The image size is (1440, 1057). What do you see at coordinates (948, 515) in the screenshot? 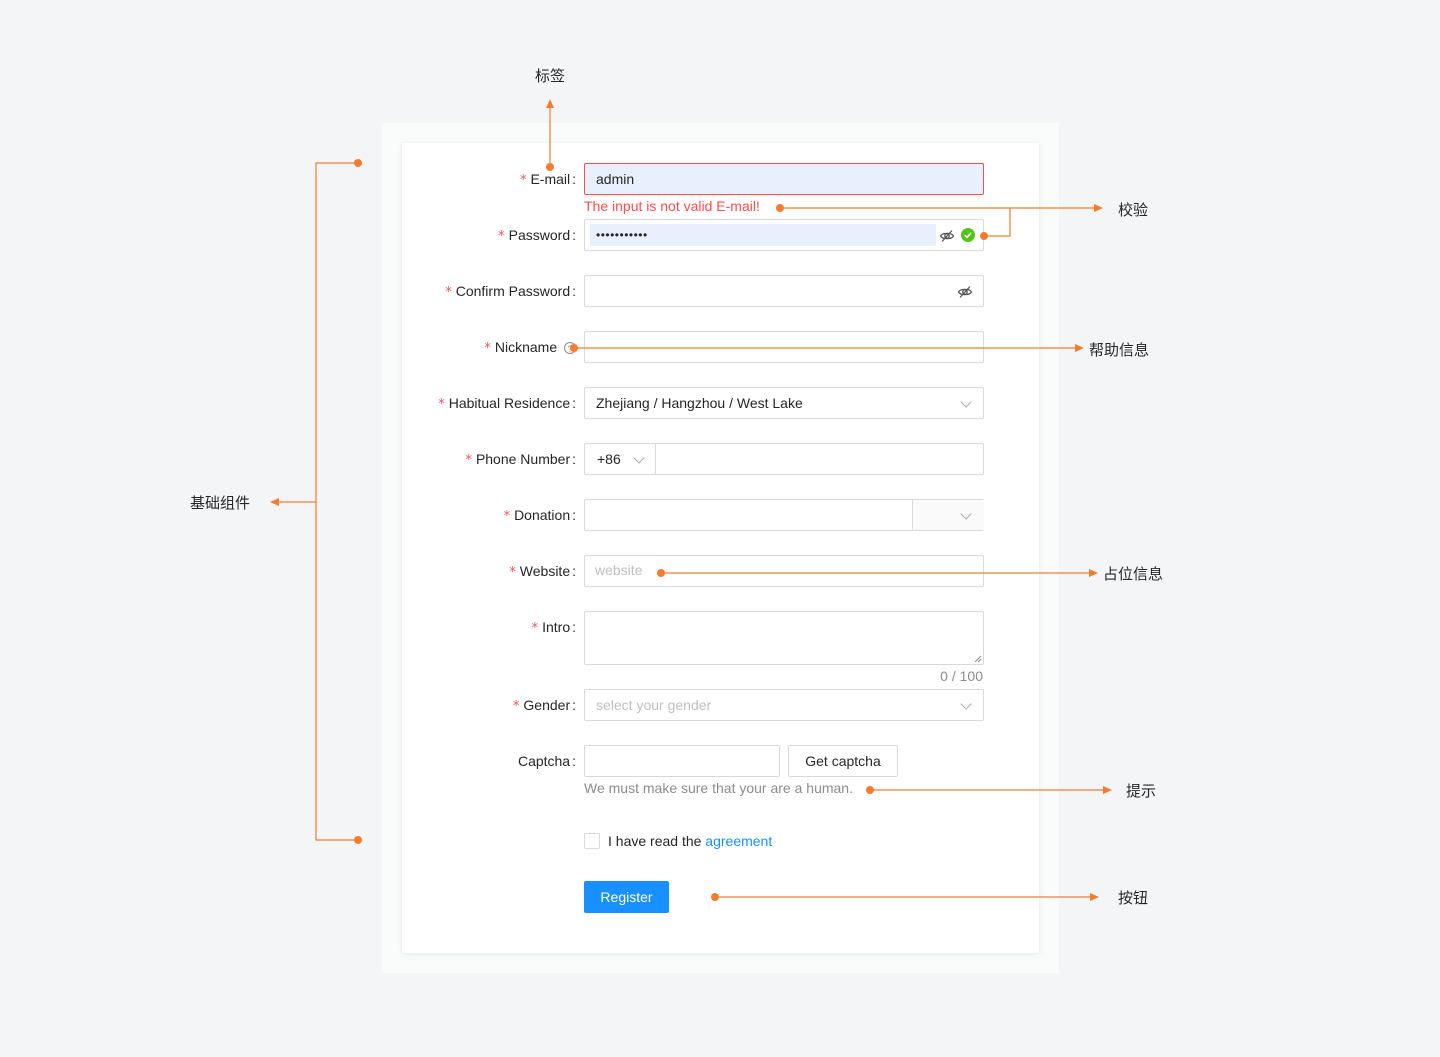
I see `donation-currency-select` at bounding box center [948, 515].